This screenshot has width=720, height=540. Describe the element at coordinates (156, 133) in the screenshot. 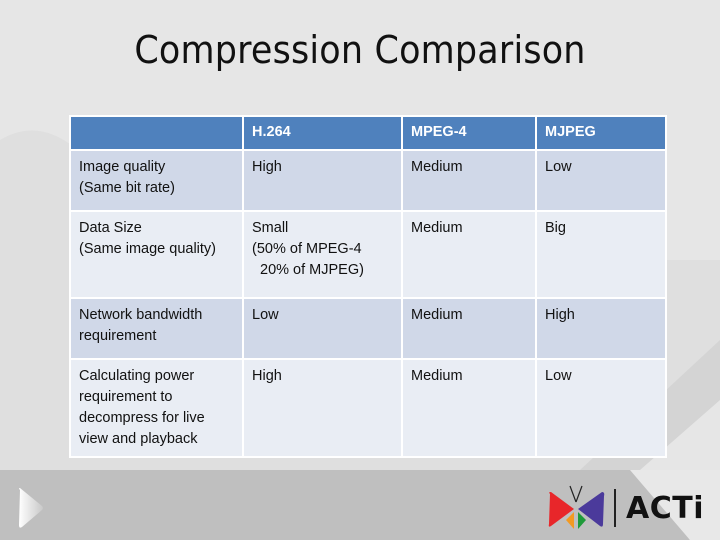

I see `header-cell-empty` at that location.